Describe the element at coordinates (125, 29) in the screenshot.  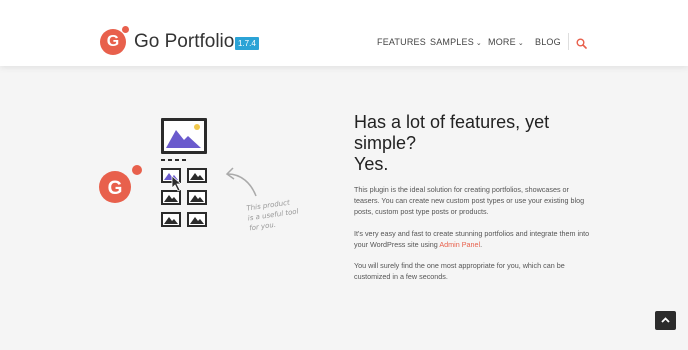
I see `logo-dot` at that location.